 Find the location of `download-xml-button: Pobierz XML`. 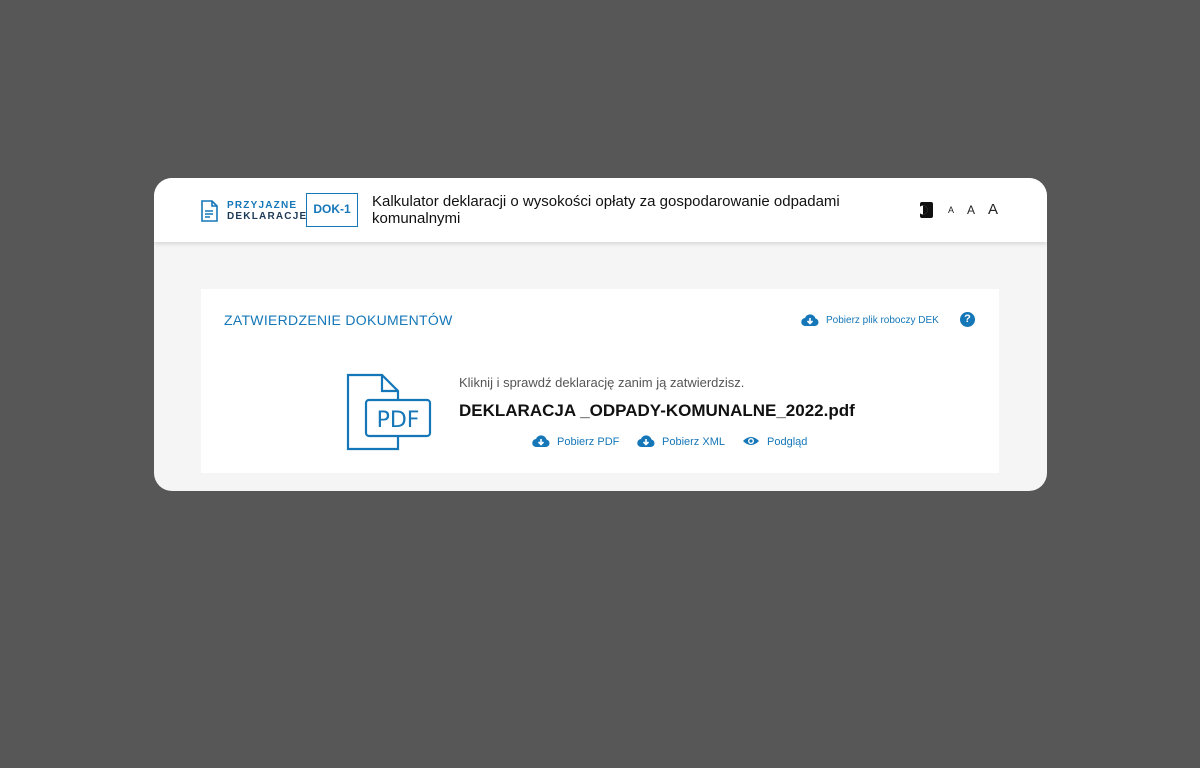

download-xml-button: Pobierz XML is located at coordinates (684, 442).